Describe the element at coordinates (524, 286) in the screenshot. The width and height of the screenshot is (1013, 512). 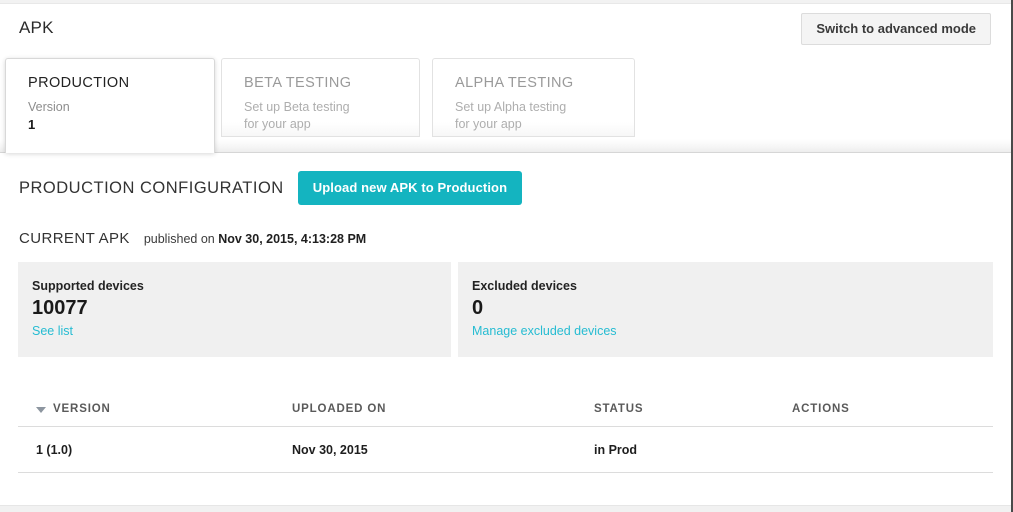
I see `excluded-devices-label: Excluded devices` at that location.